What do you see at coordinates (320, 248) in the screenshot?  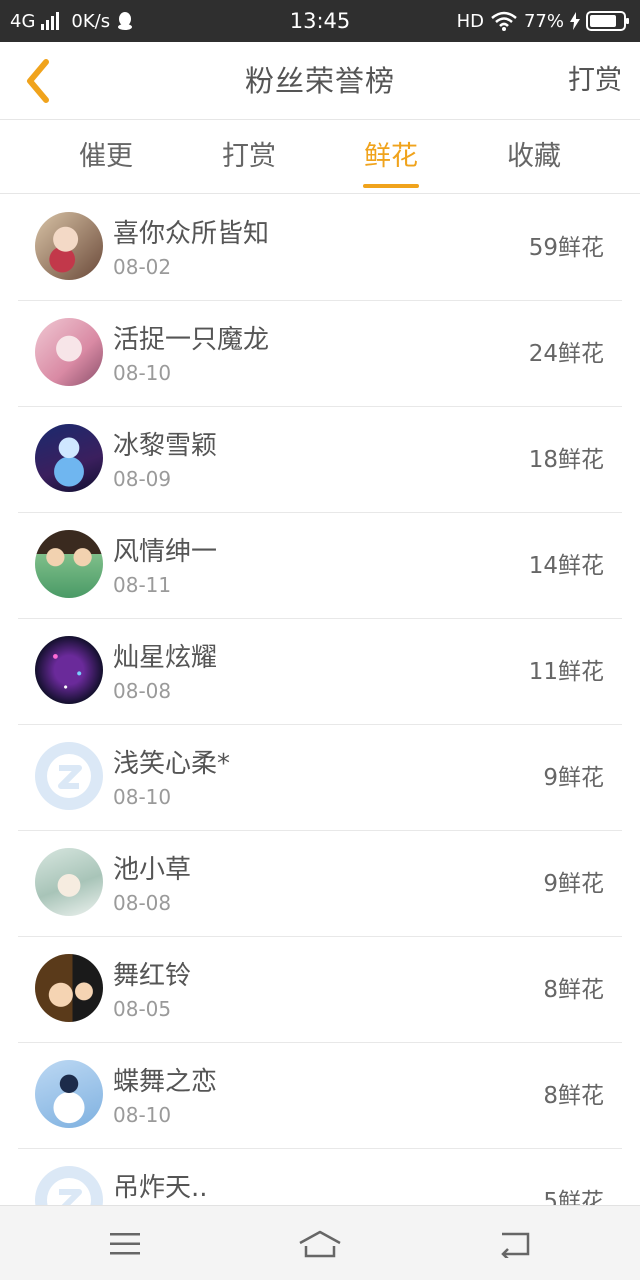 I see `list-item: 喜你众所皆知 08-02 59鲜花` at bounding box center [320, 248].